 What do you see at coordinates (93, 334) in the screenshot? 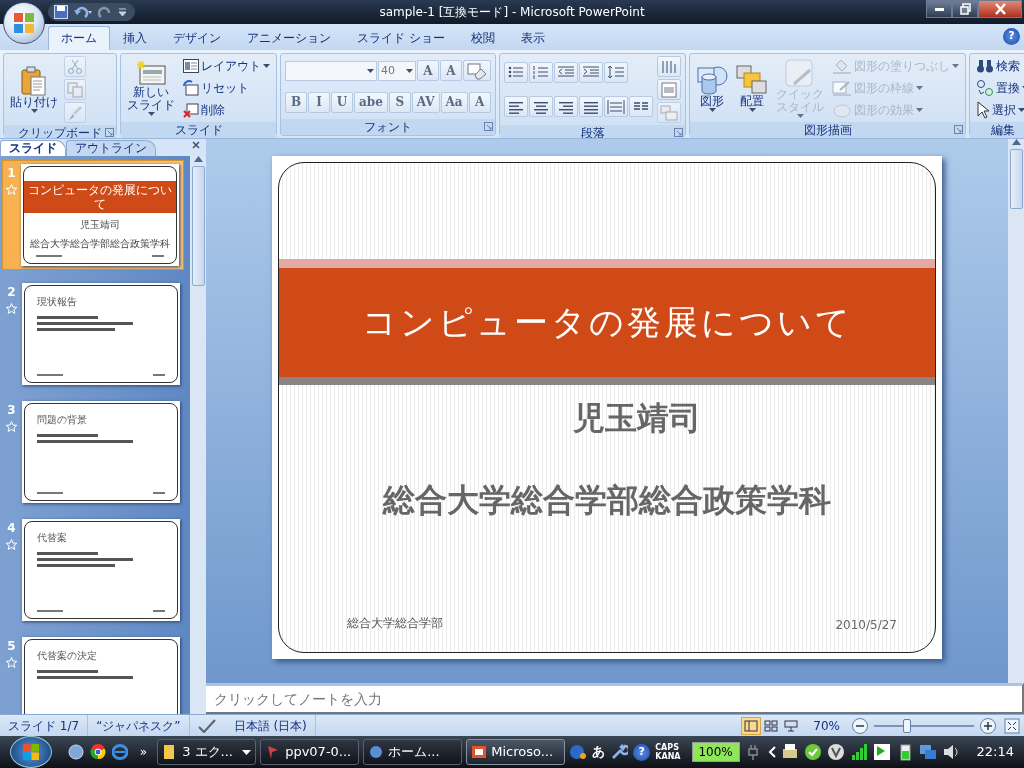
I see `slide-thumbnail-row: 2 現状報告` at bounding box center [93, 334].